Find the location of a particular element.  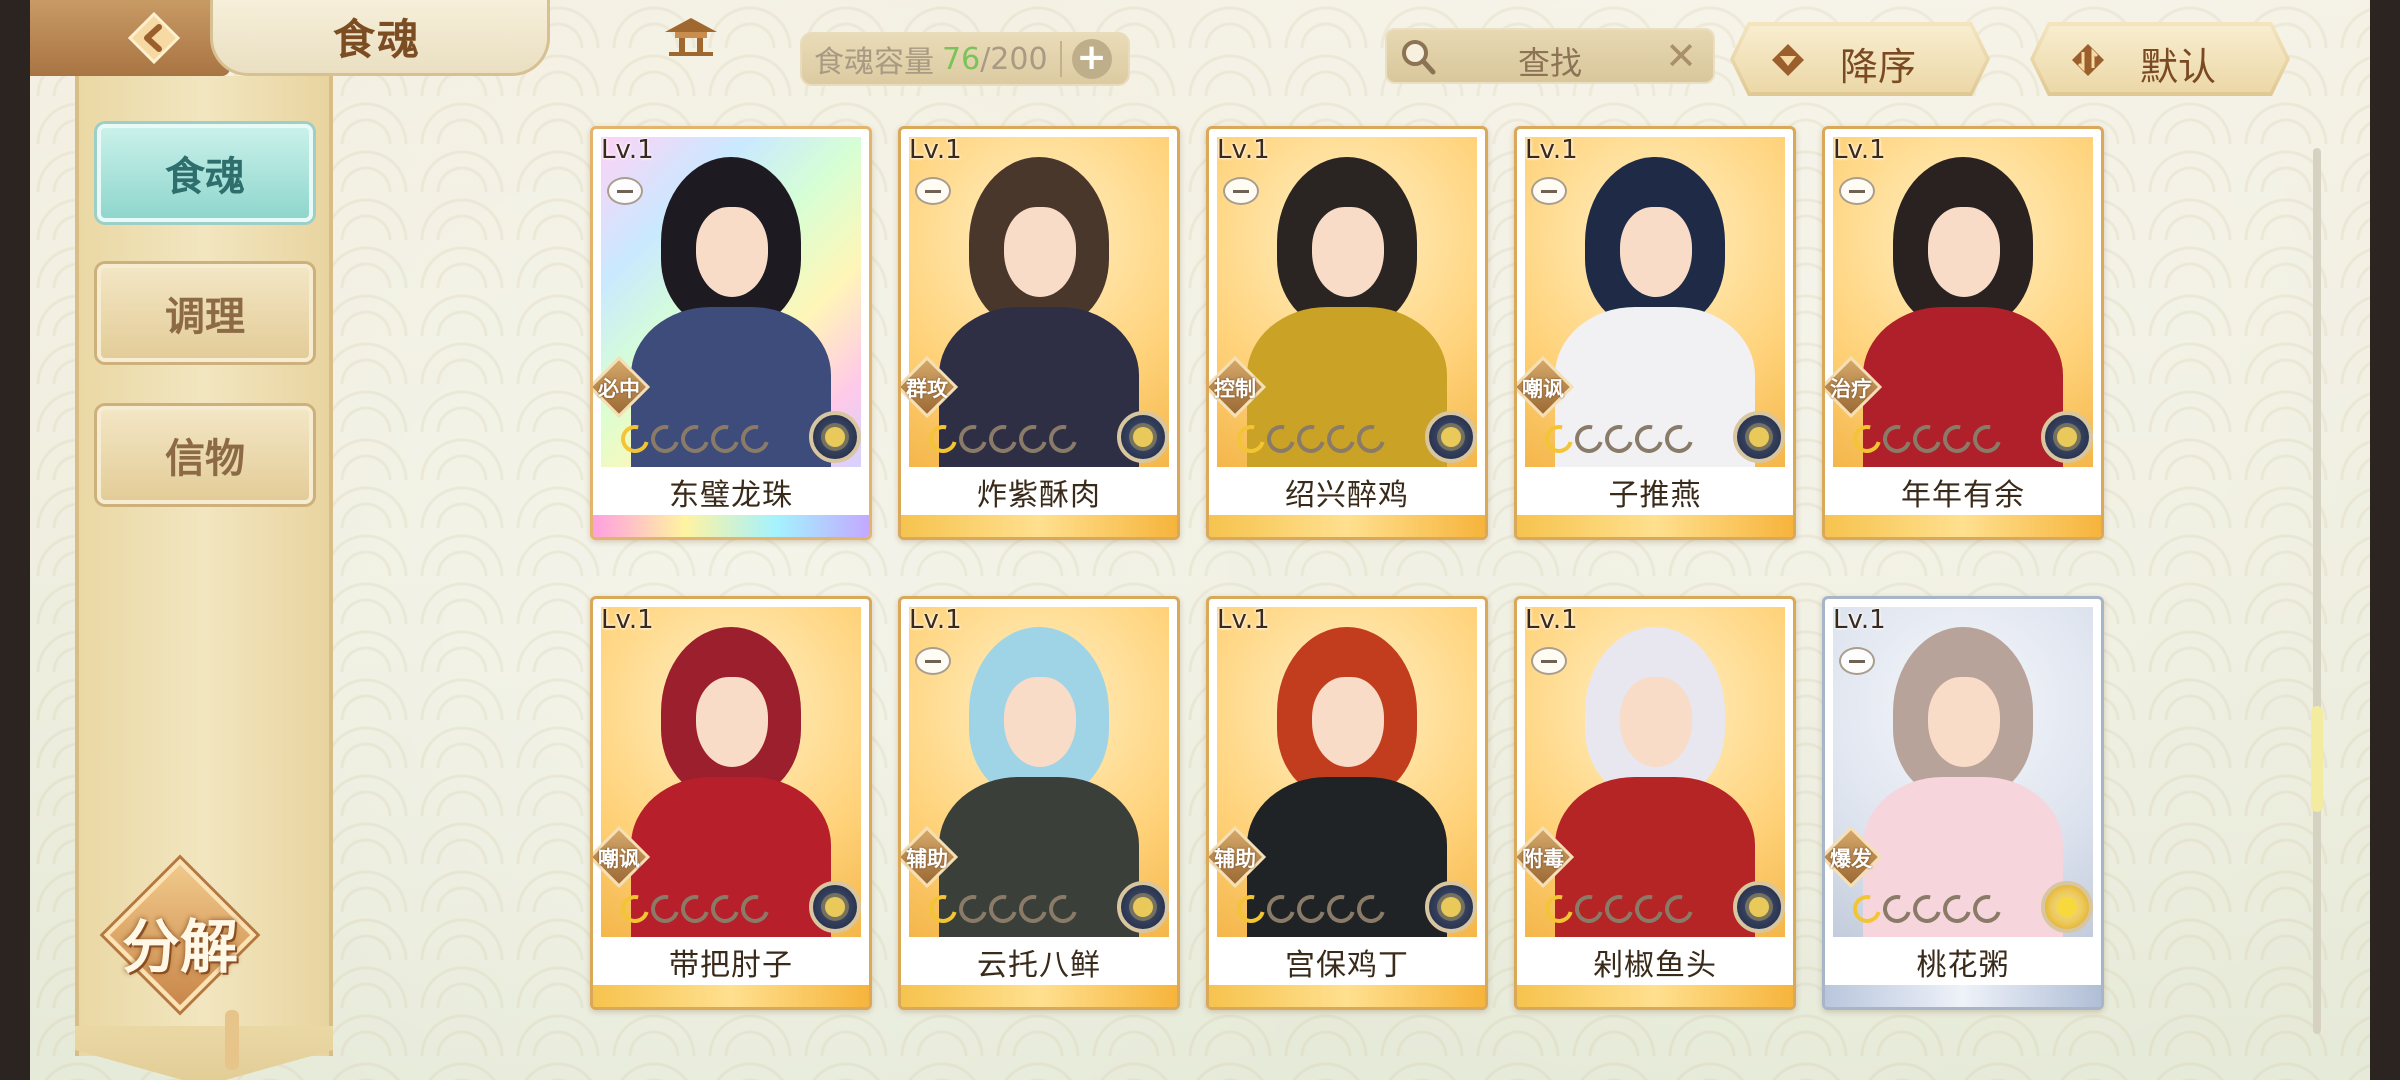

character-card: Lv.1 群攻 炸紫酥肉 is located at coordinates (1039, 333).